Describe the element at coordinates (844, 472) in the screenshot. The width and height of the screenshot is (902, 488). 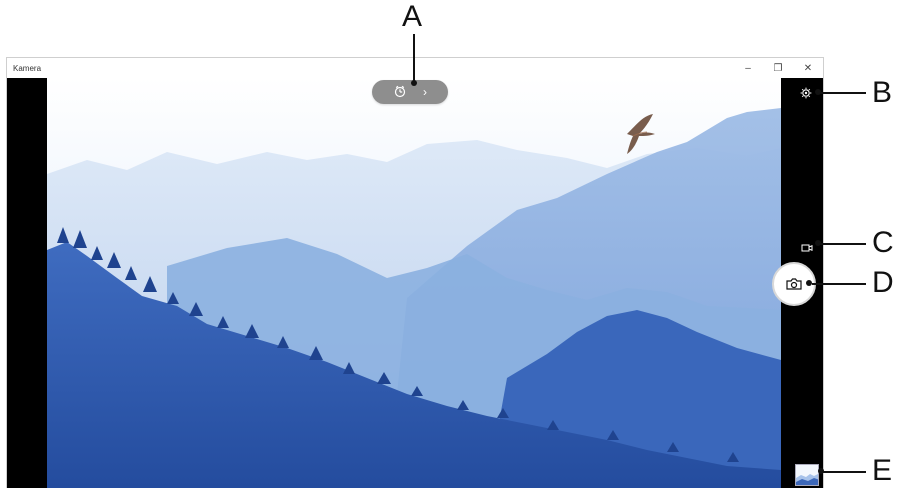
I see `callout-line-e` at that location.